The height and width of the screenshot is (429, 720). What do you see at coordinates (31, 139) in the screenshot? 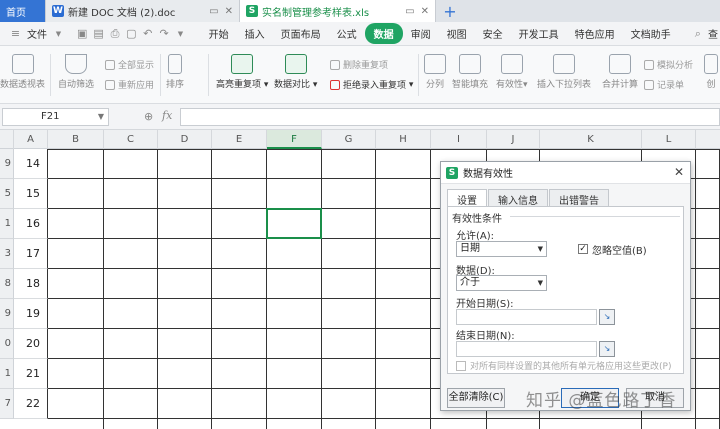
I see `column-header-A: A` at bounding box center [31, 139].